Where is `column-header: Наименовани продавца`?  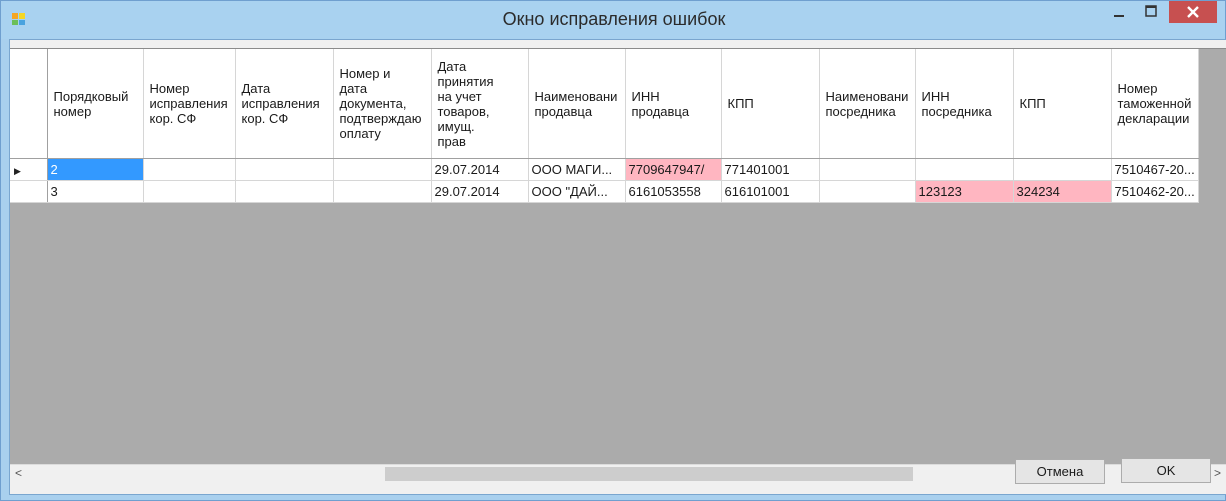 column-header: Наименовани продавца is located at coordinates (577, 104).